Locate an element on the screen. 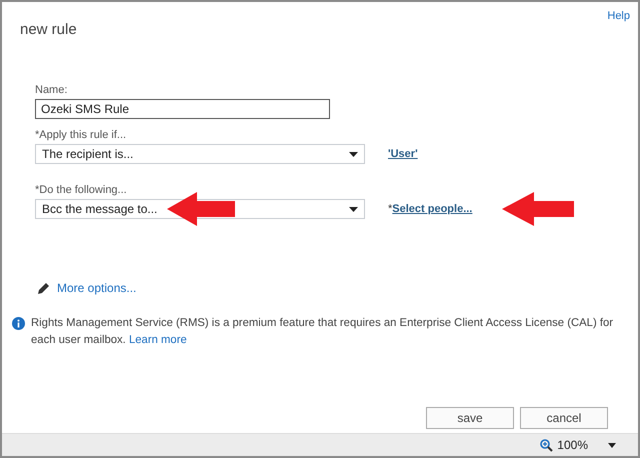  help-link: Help is located at coordinates (618, 24).